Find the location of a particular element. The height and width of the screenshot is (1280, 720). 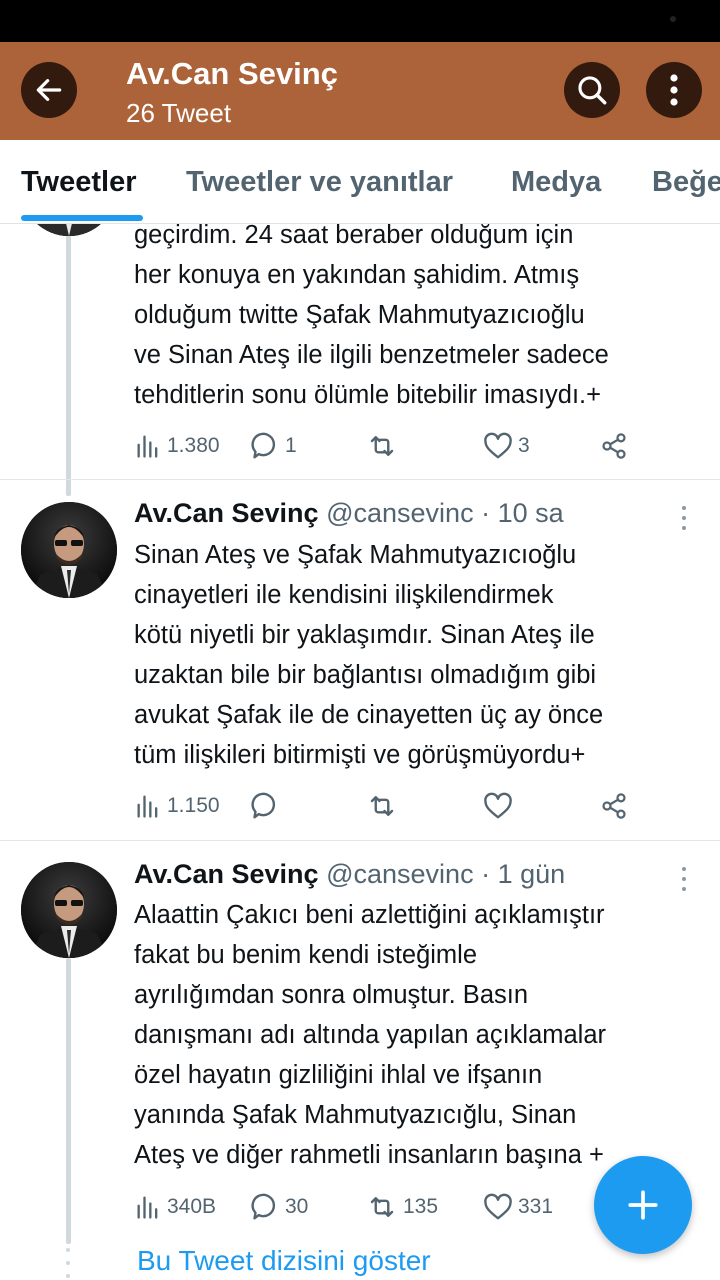

arrow-left-icon is located at coordinates (49, 90).